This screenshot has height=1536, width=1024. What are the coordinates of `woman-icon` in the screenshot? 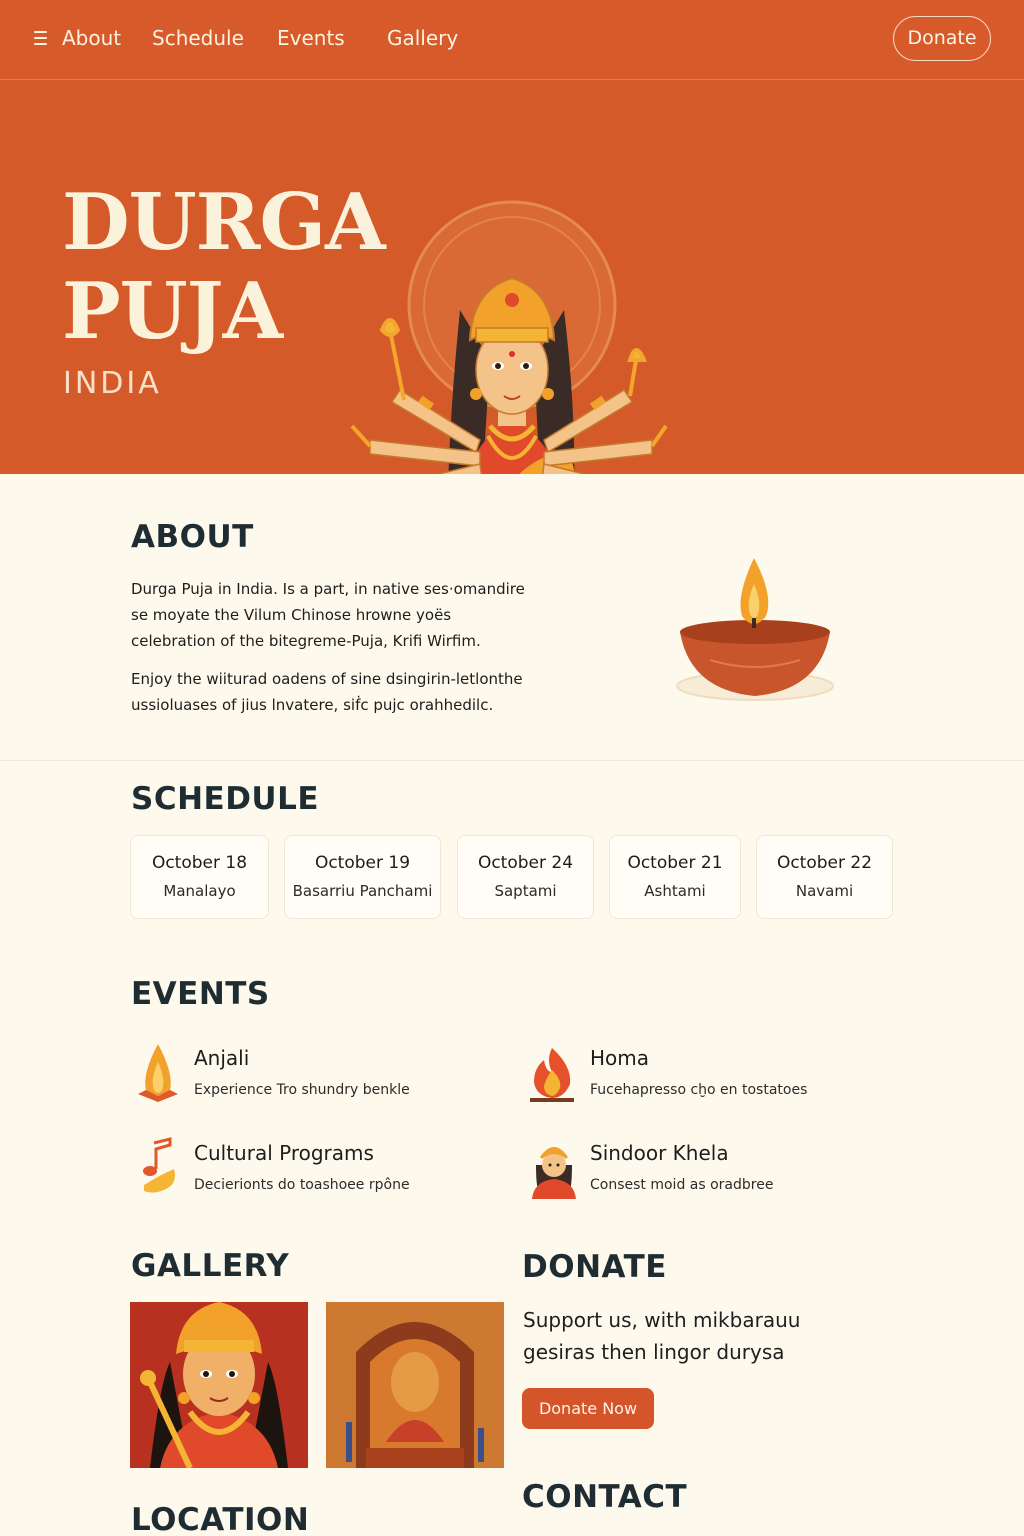 It's located at (554, 1173).